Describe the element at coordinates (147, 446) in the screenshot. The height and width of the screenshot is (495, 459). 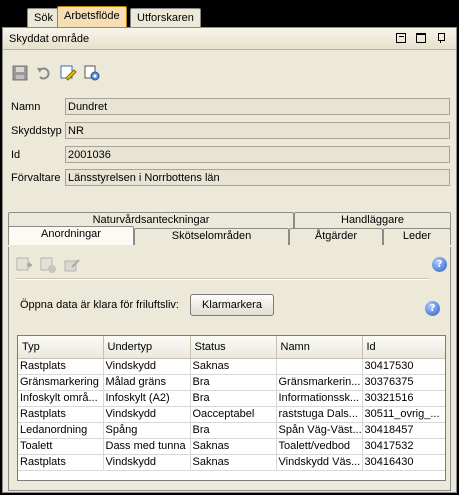
I see `table-cell: Dass med tunna` at that location.